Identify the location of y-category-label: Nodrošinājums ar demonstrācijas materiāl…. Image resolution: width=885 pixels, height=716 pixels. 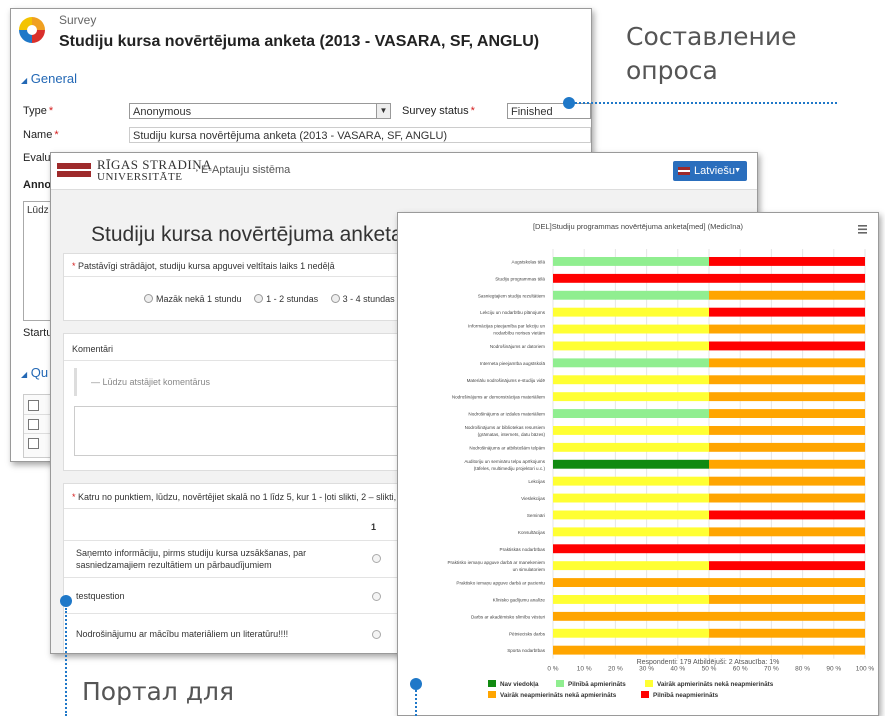
(498, 397).